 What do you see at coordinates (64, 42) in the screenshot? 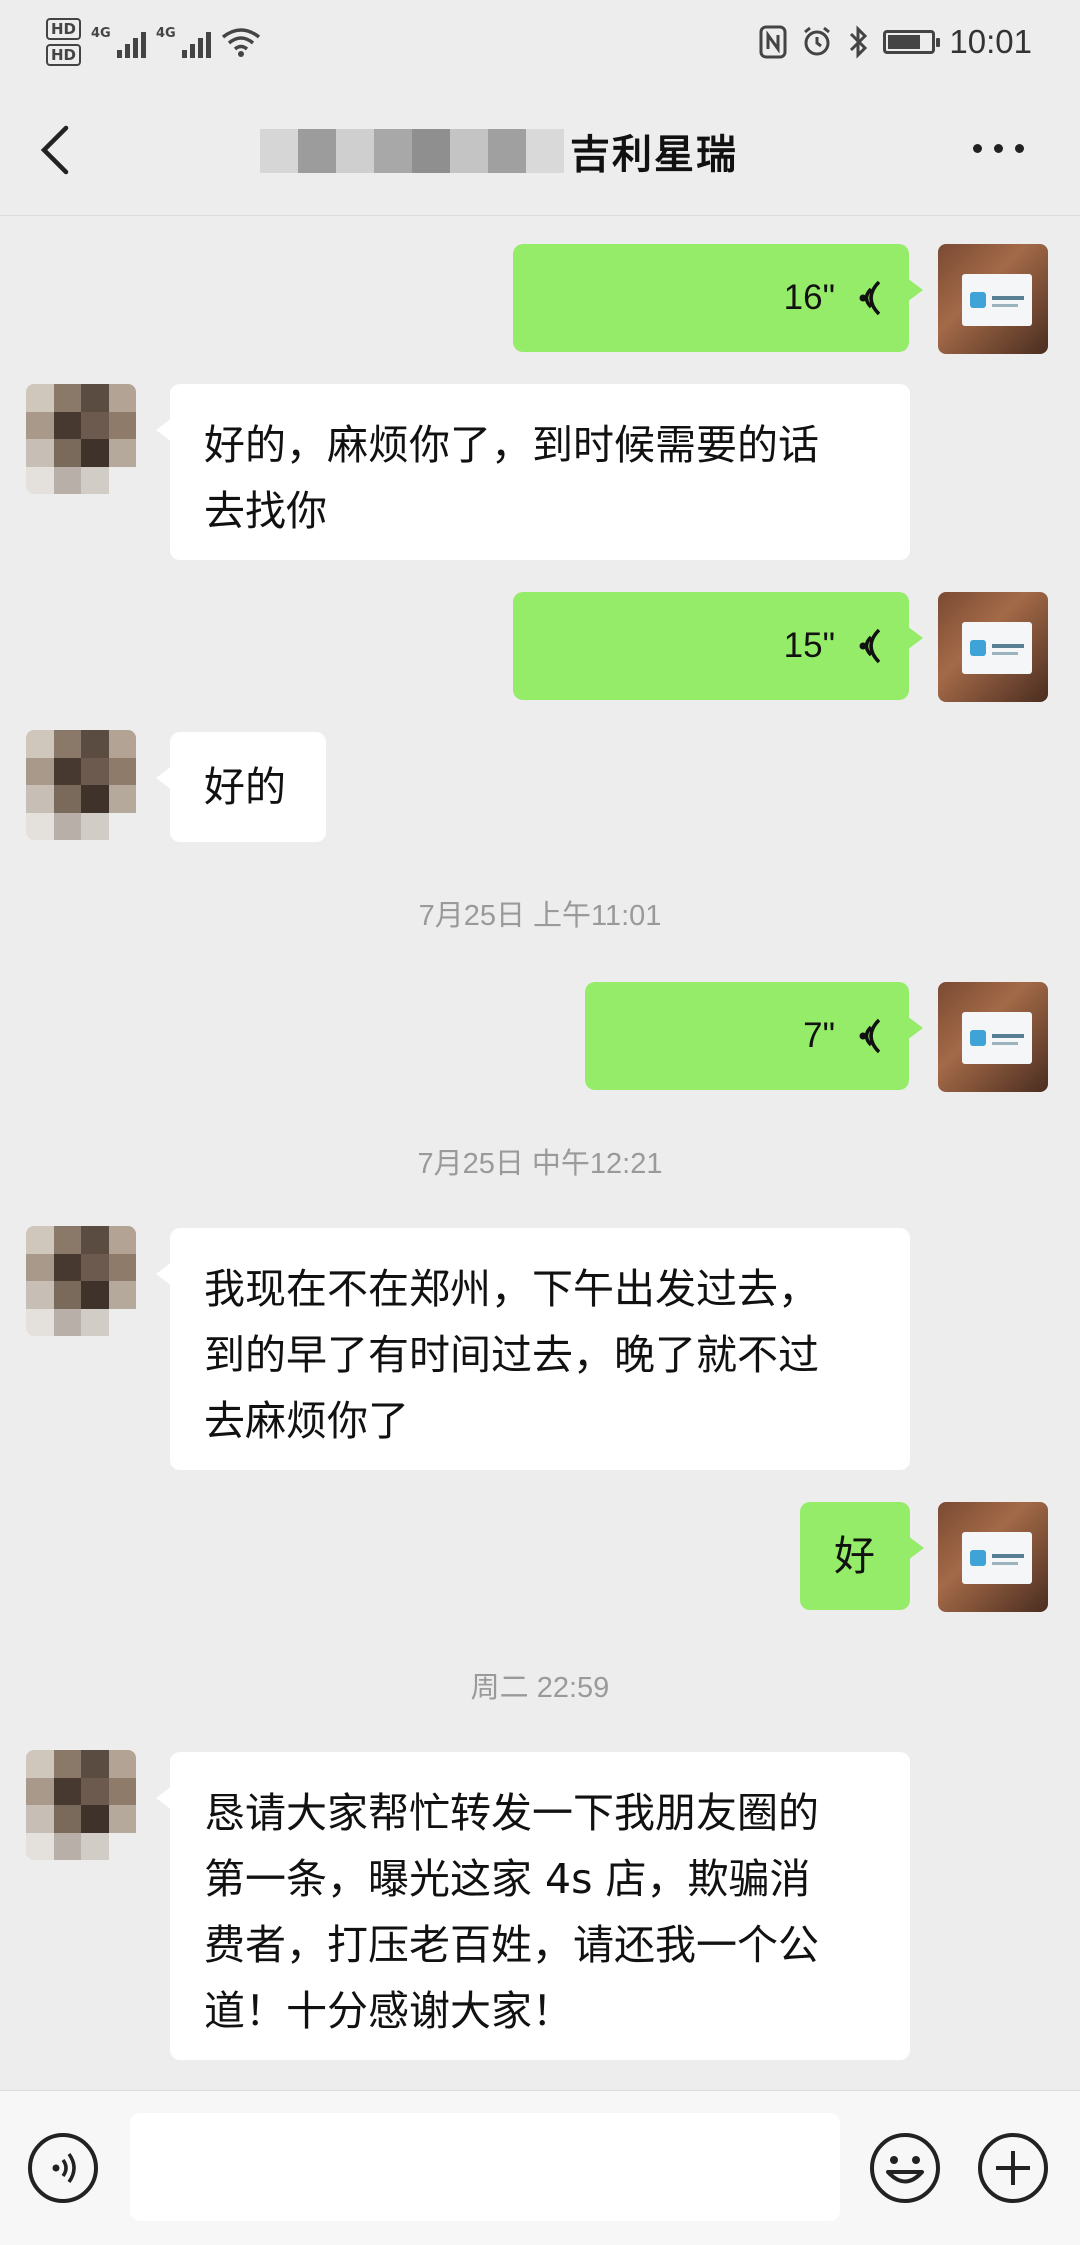
I see `hd-badges: HD HD` at bounding box center [64, 42].